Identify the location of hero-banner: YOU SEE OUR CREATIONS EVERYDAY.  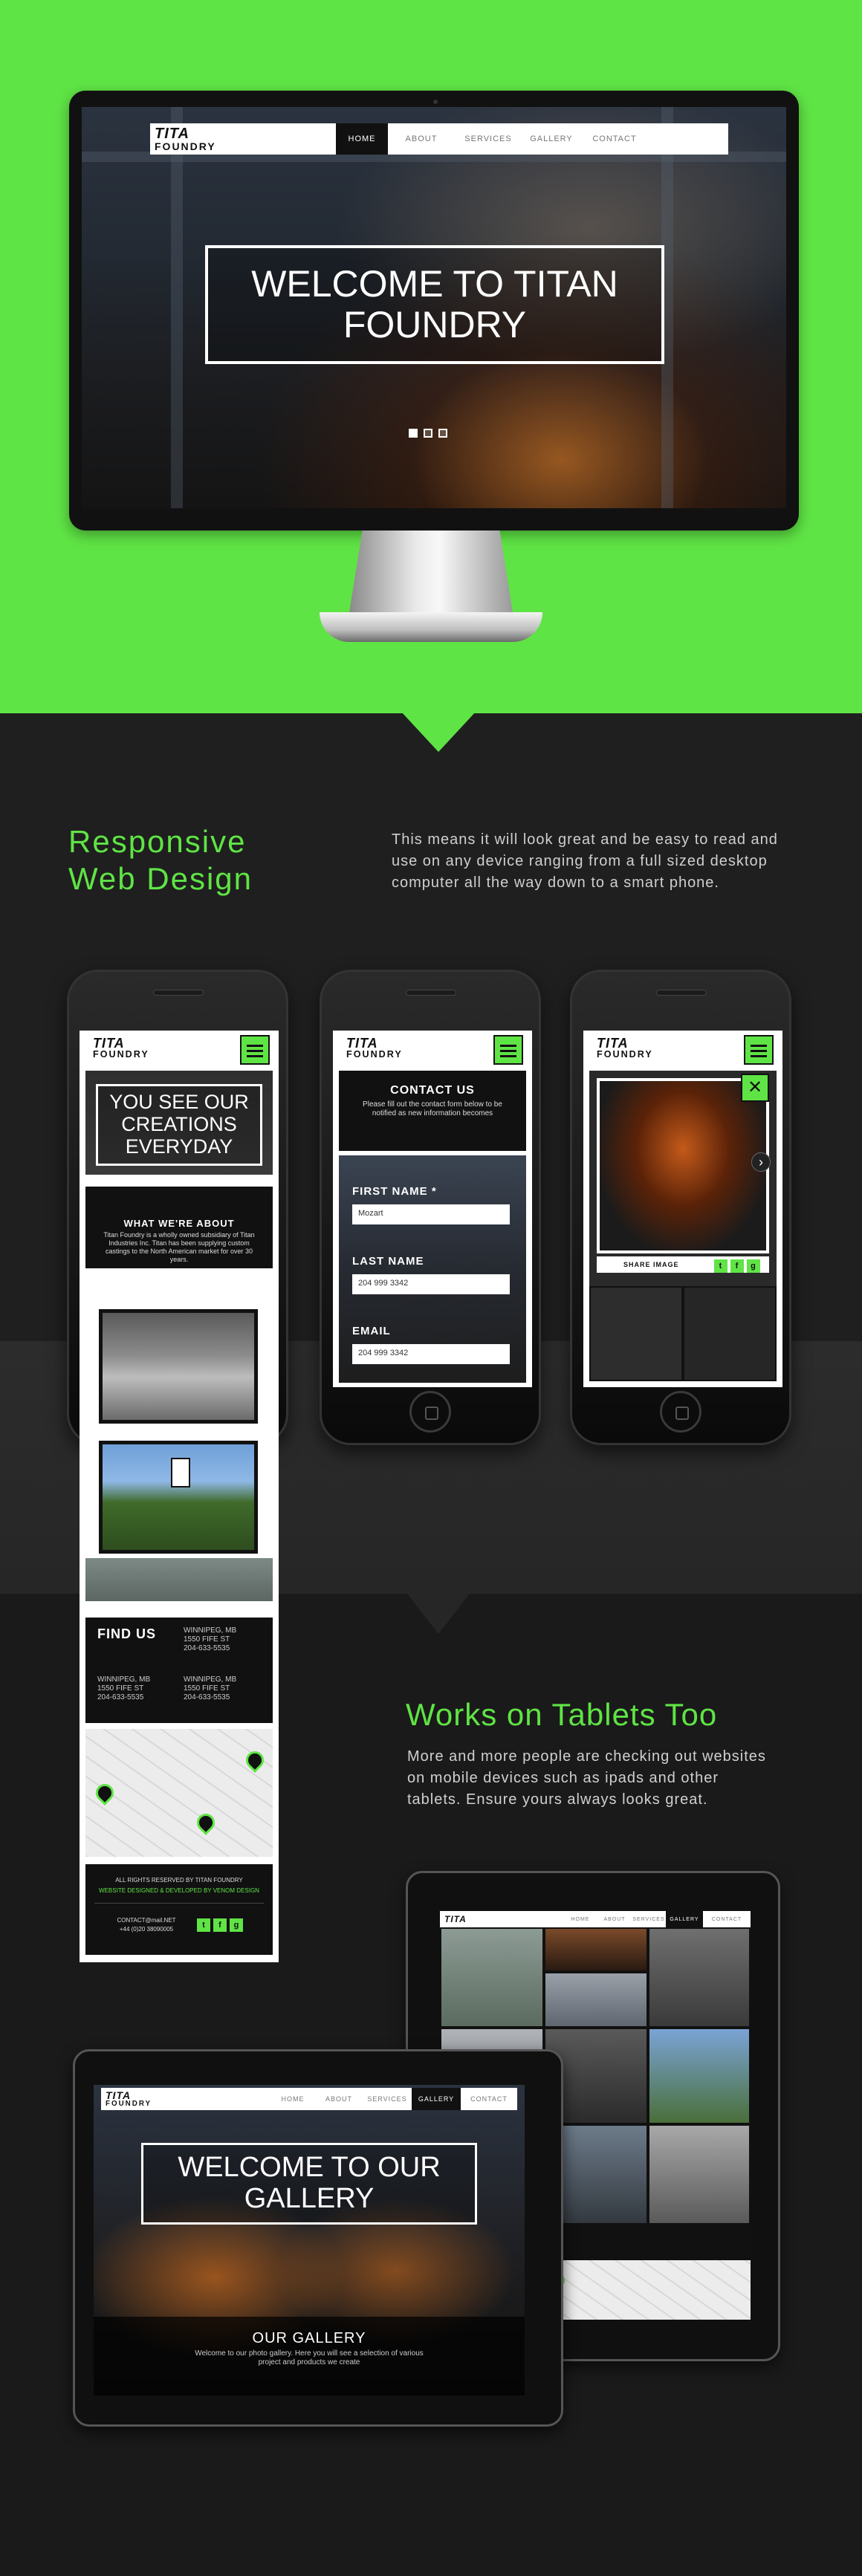
(179, 1123).